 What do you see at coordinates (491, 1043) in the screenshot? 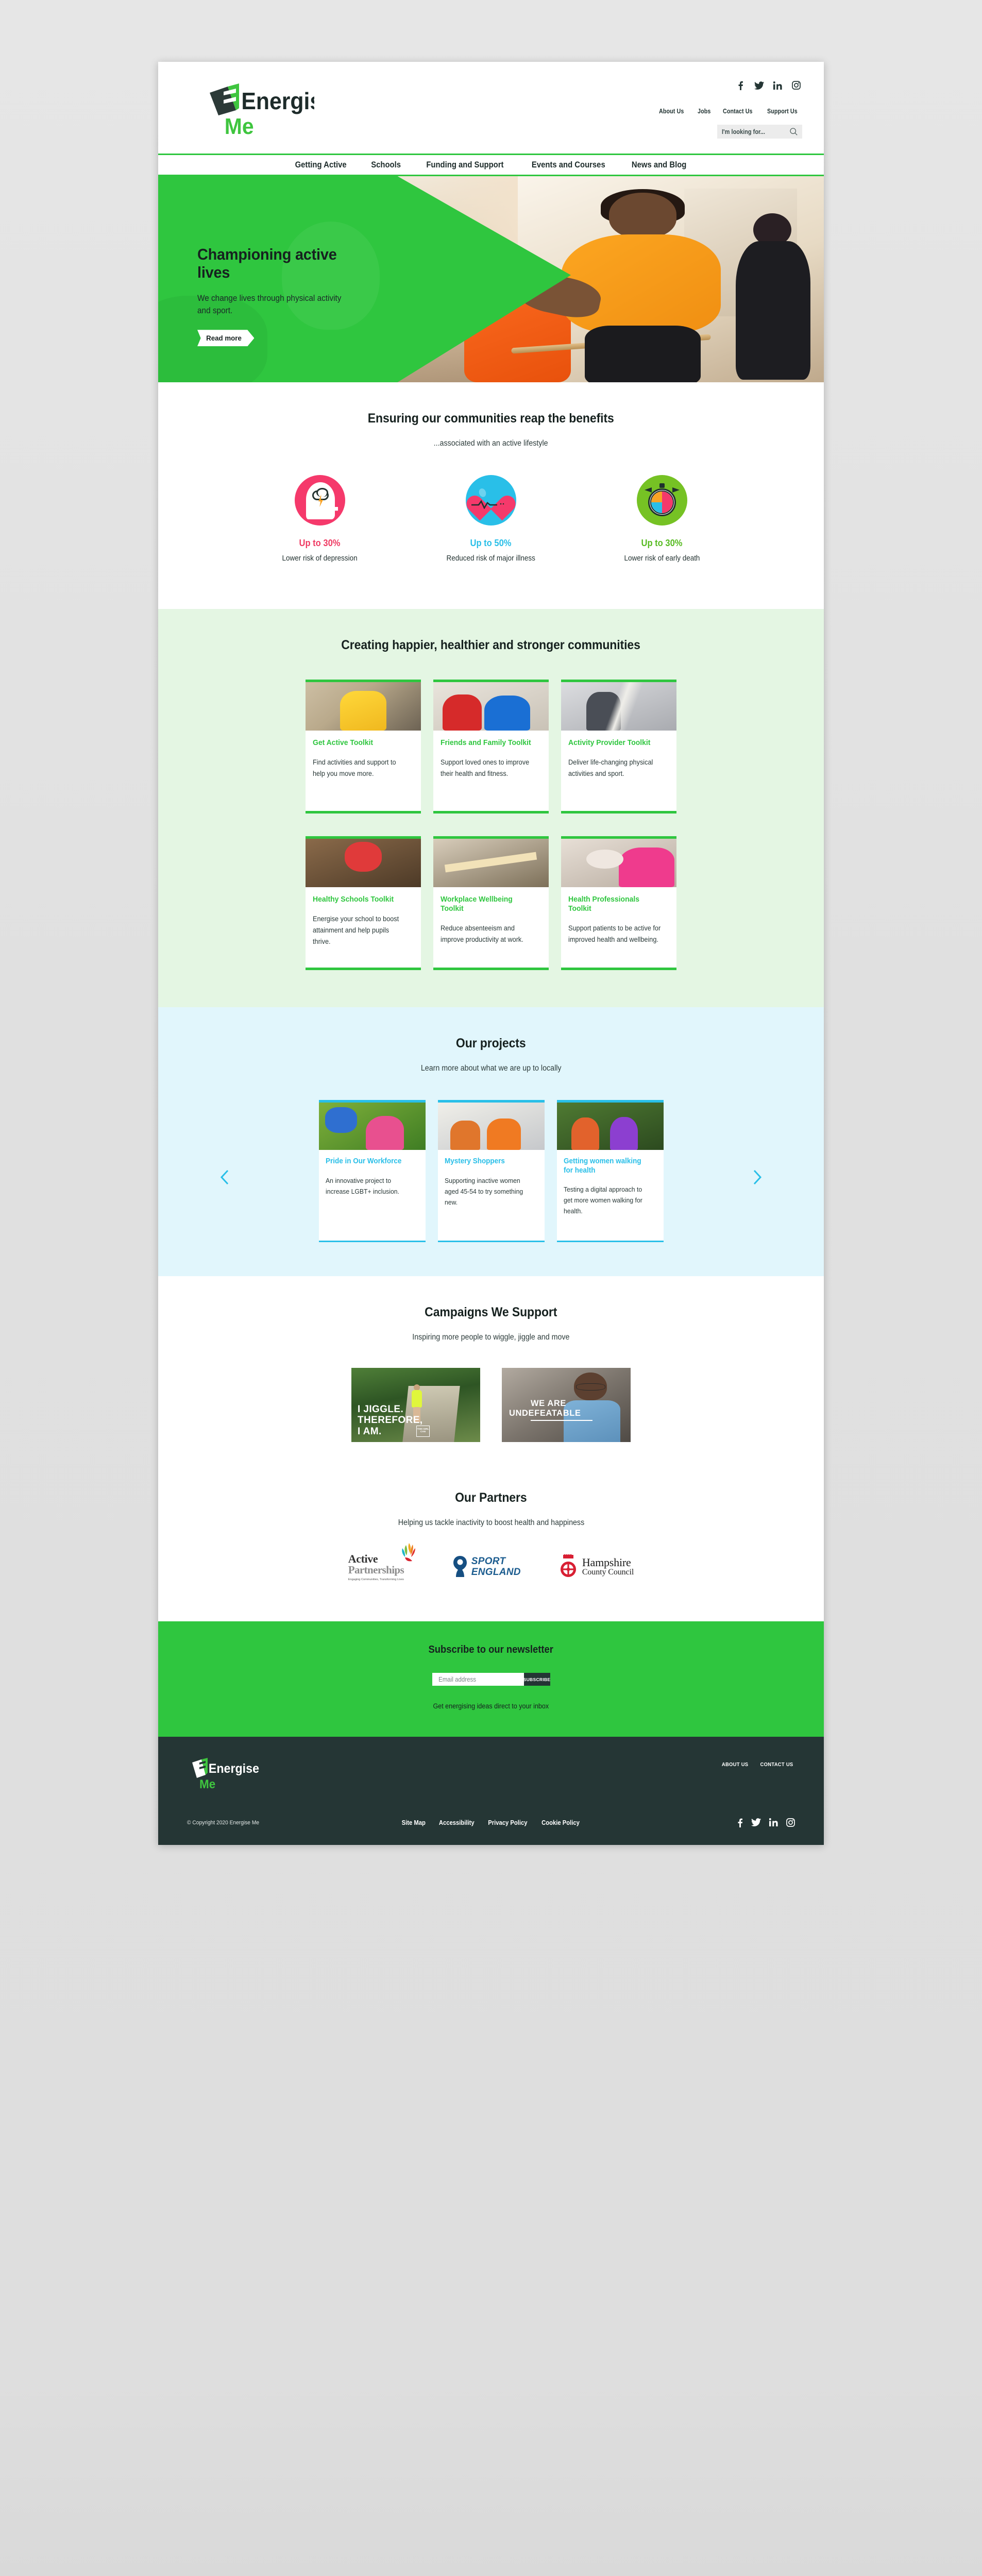
I see `projects-title: Our projects` at bounding box center [491, 1043].